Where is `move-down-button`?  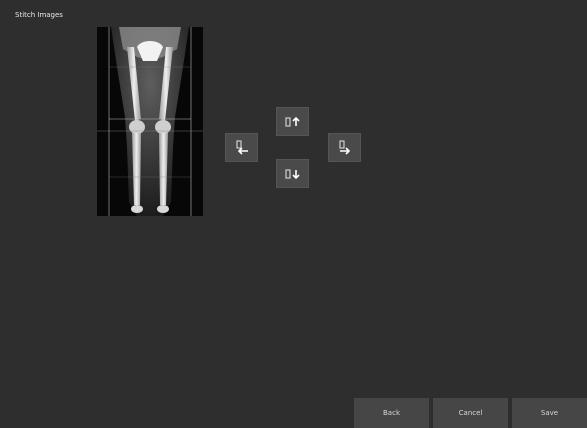
move-down-button is located at coordinates (292, 173).